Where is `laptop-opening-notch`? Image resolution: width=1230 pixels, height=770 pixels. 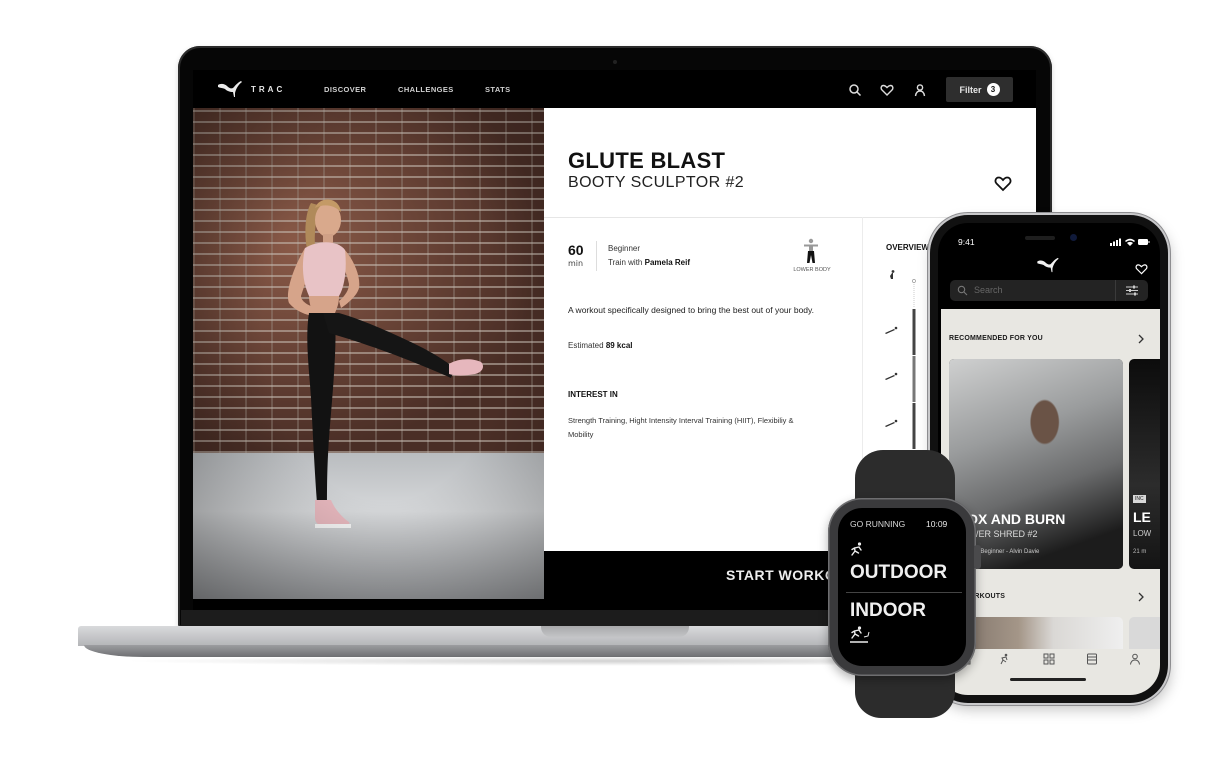
laptop-opening-notch is located at coordinates (615, 631).